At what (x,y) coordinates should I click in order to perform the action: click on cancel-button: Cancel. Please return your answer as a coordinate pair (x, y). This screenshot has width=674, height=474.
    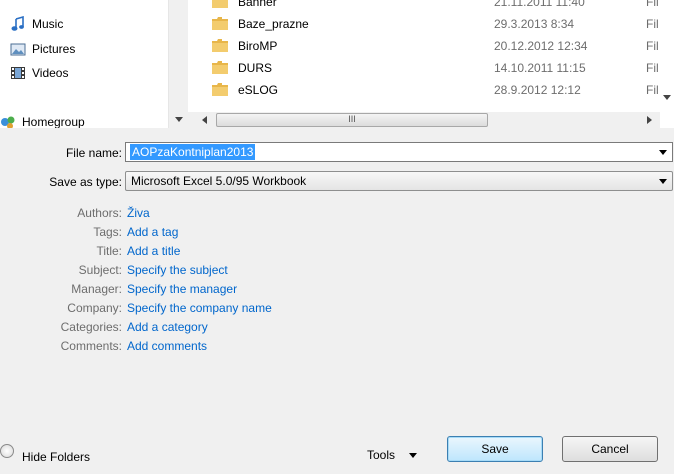
    Looking at the image, I should click on (610, 449).